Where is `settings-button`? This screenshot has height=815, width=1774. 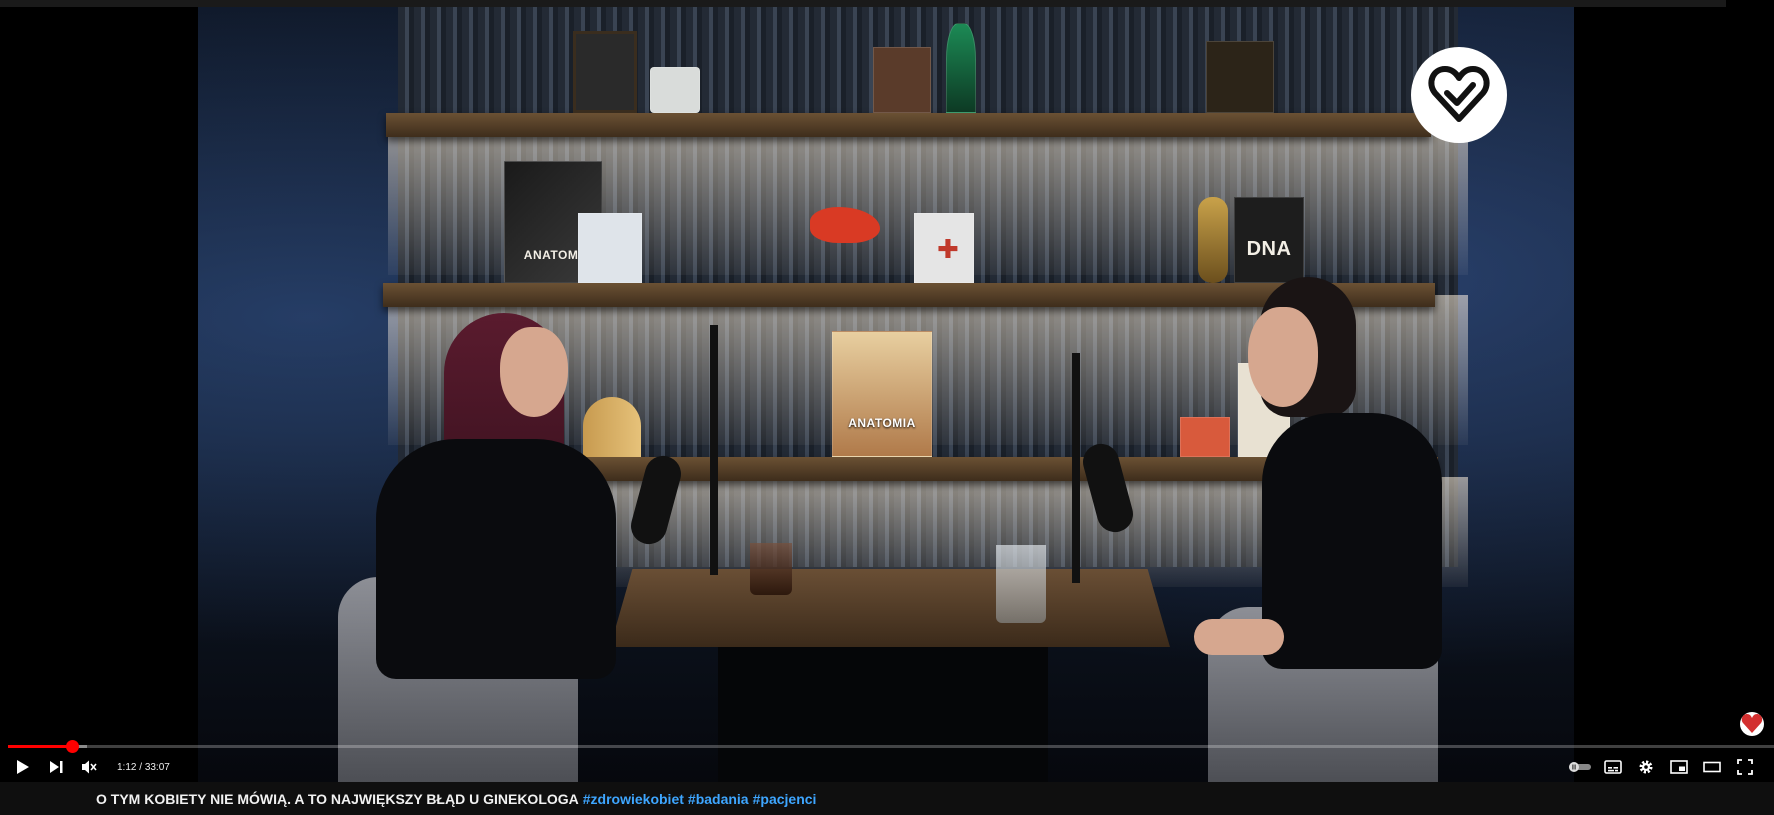
settings-button is located at coordinates (1646, 767).